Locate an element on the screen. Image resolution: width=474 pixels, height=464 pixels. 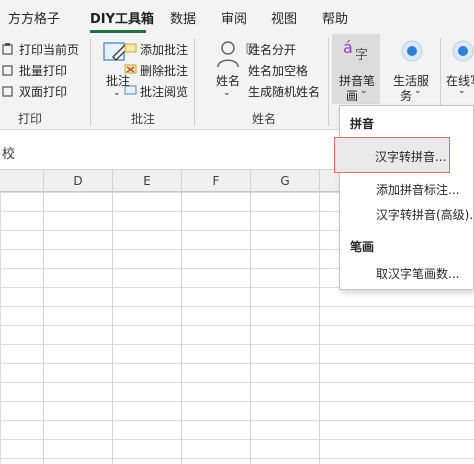
column-d-header: D is located at coordinates (78, 181).